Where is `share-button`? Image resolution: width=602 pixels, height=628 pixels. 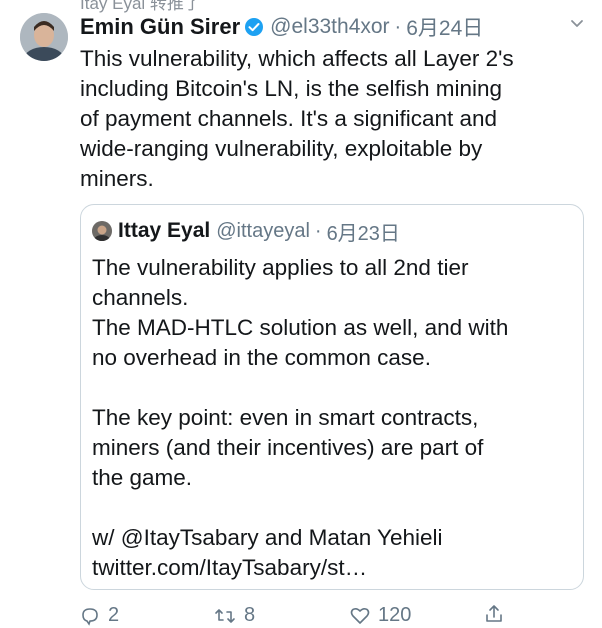
share-button is located at coordinates (498, 614).